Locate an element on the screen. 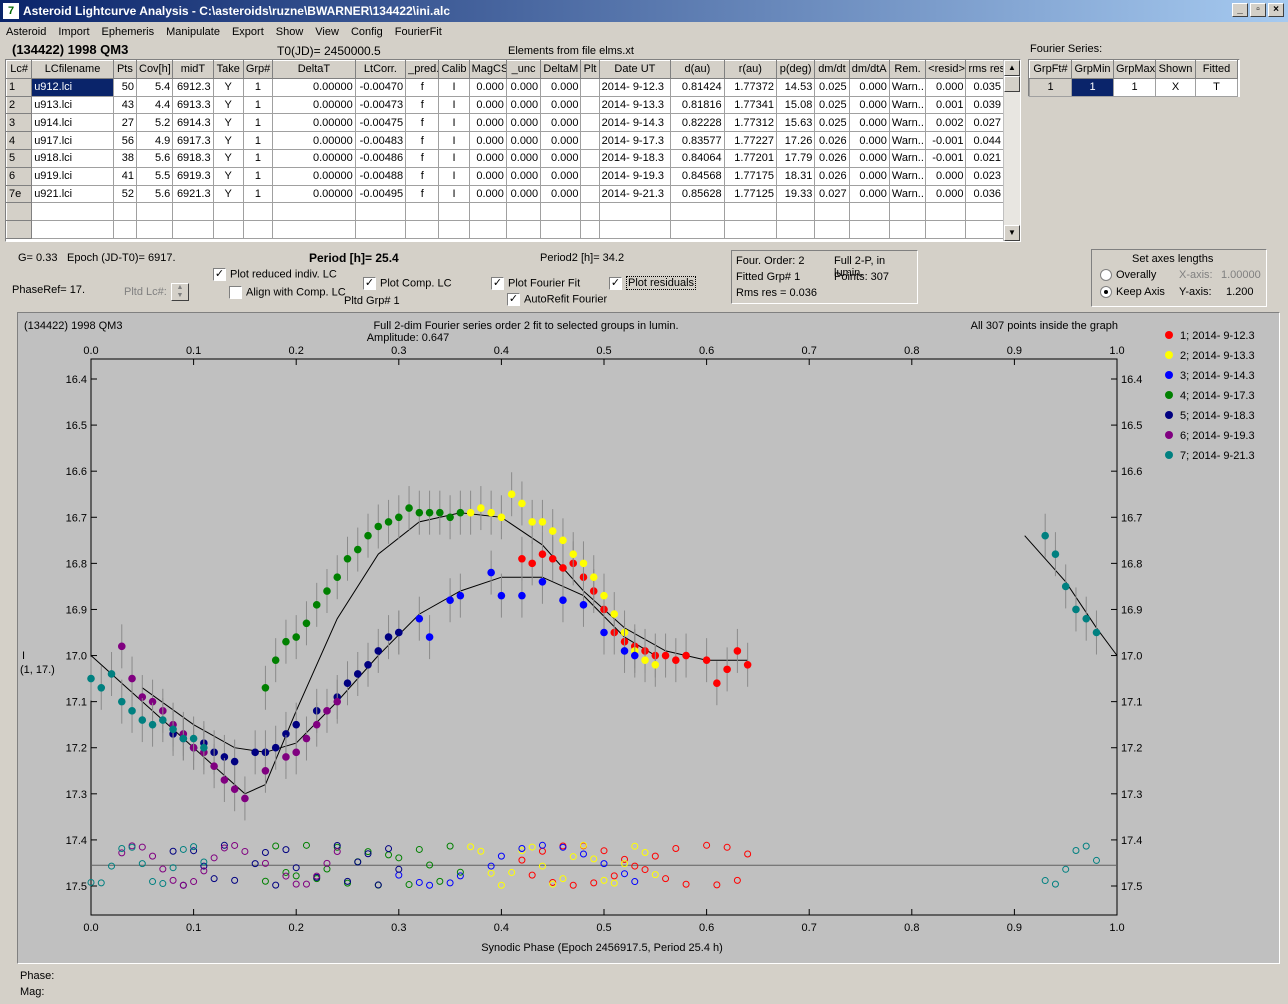 The height and width of the screenshot is (1004, 1288). lc-column-header: midT is located at coordinates (193, 69).